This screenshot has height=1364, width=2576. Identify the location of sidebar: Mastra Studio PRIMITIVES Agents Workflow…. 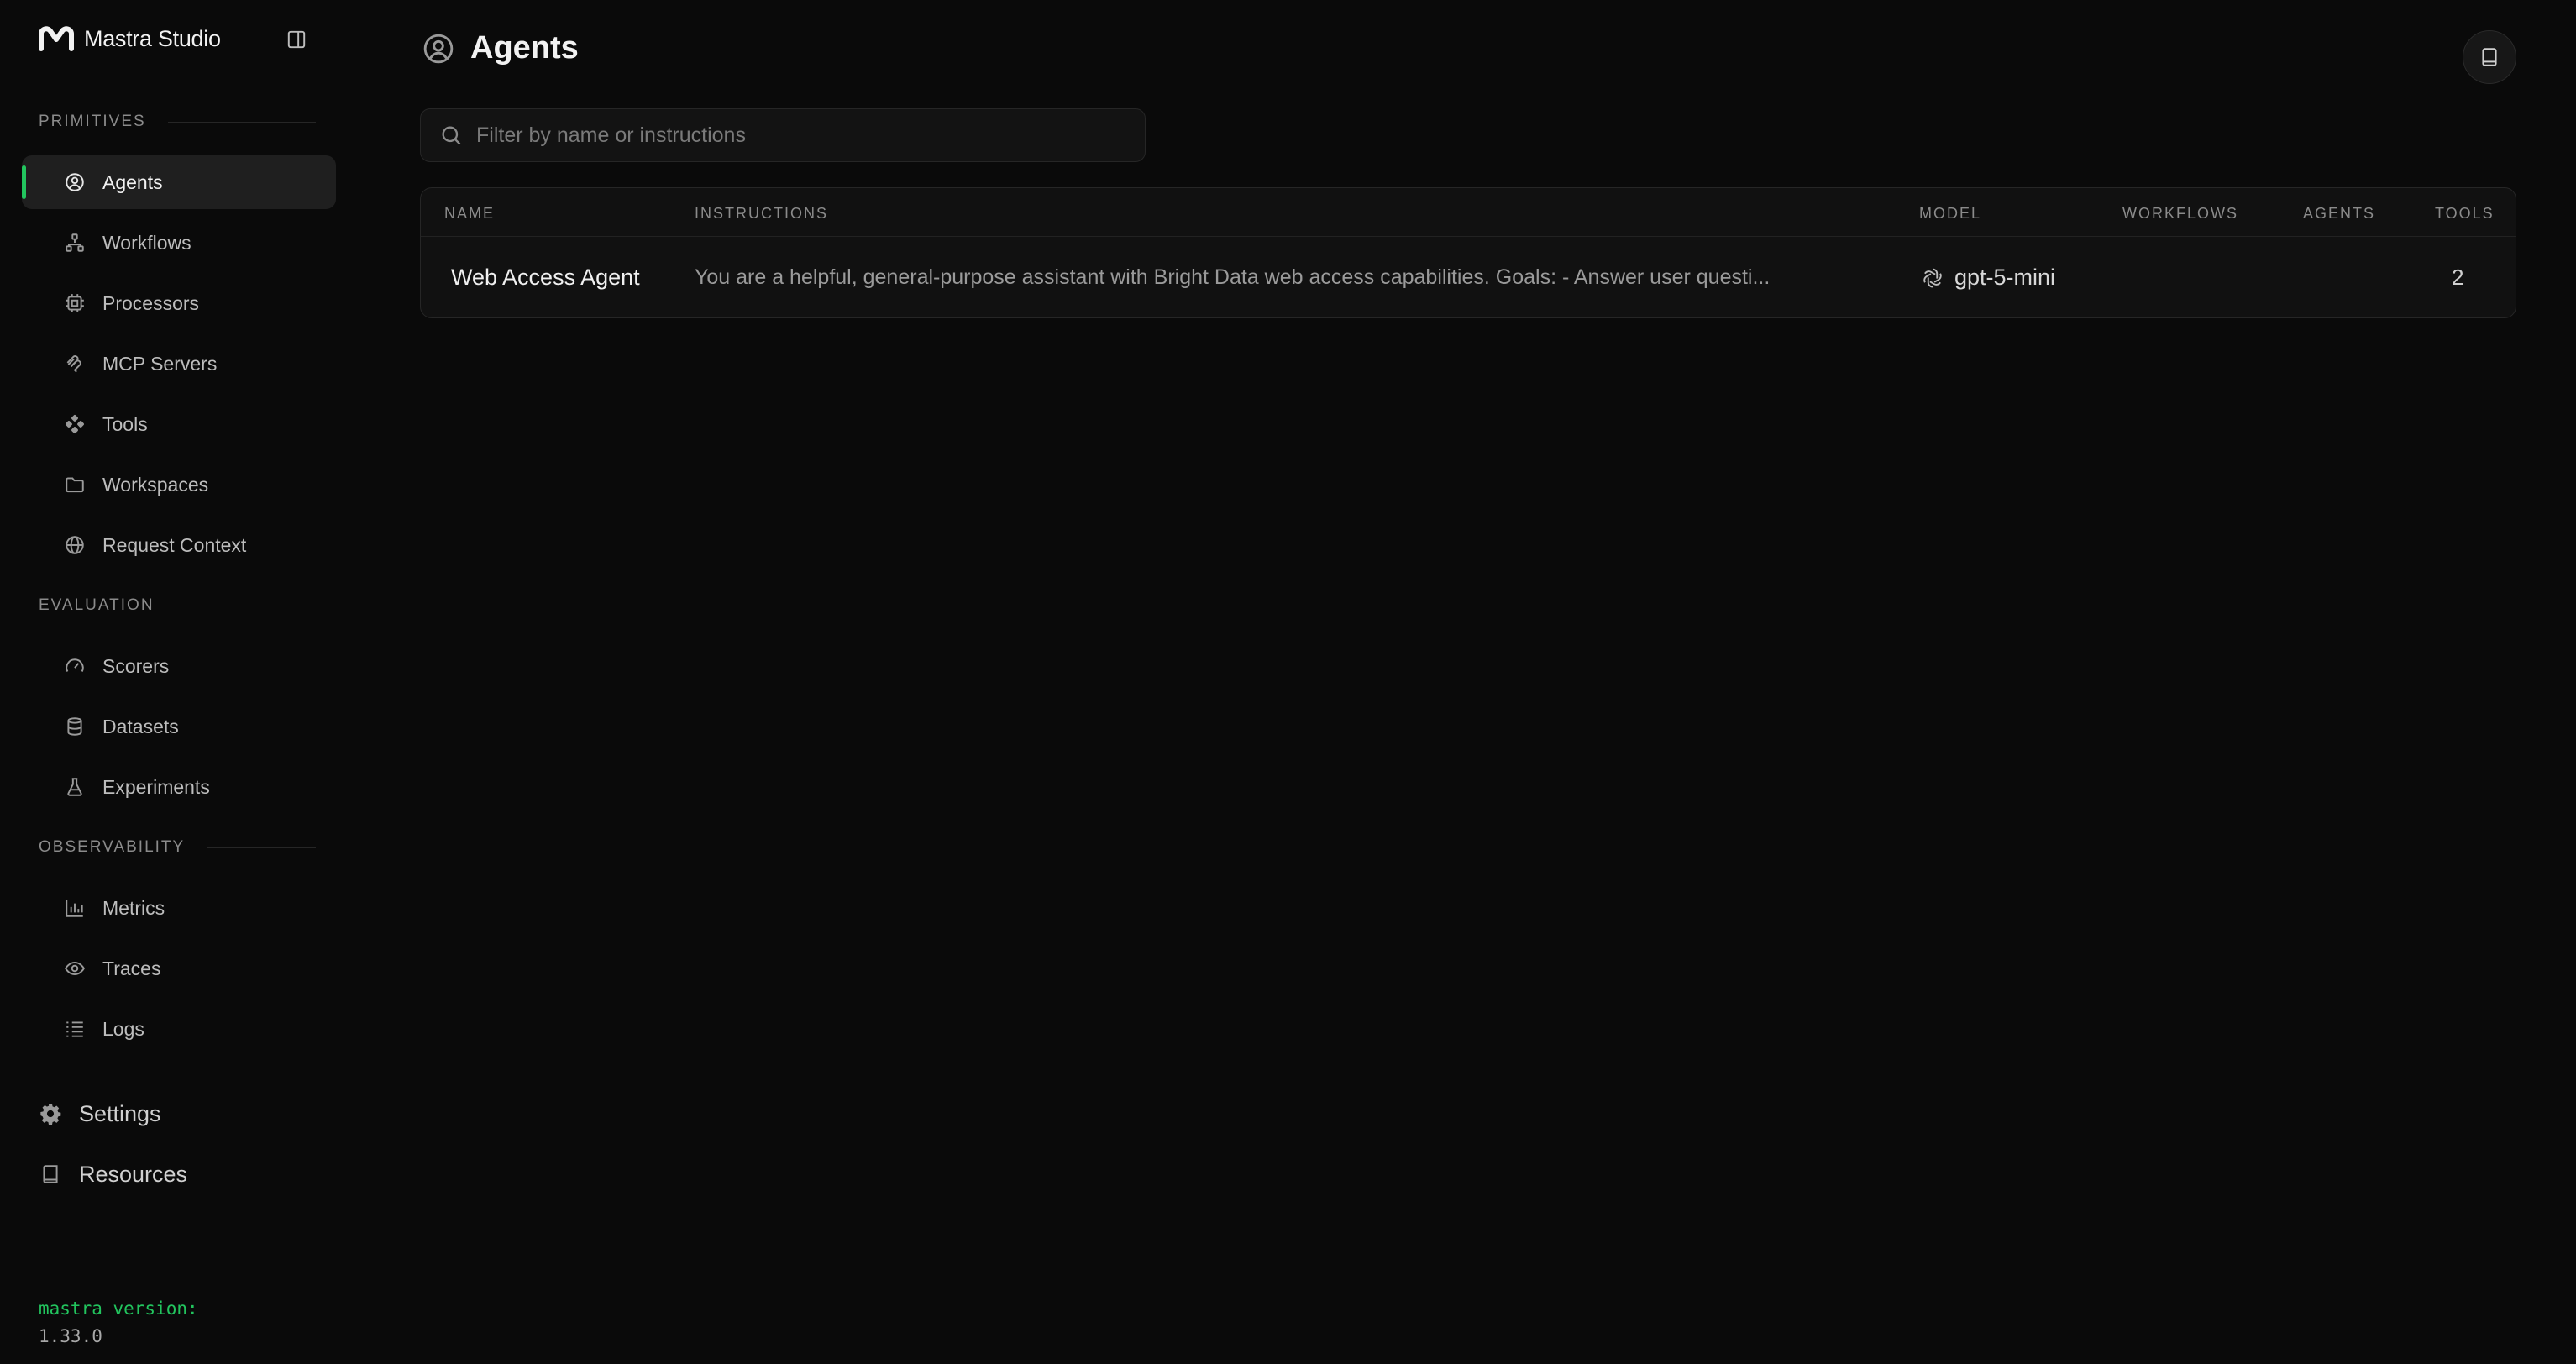
(176, 682).